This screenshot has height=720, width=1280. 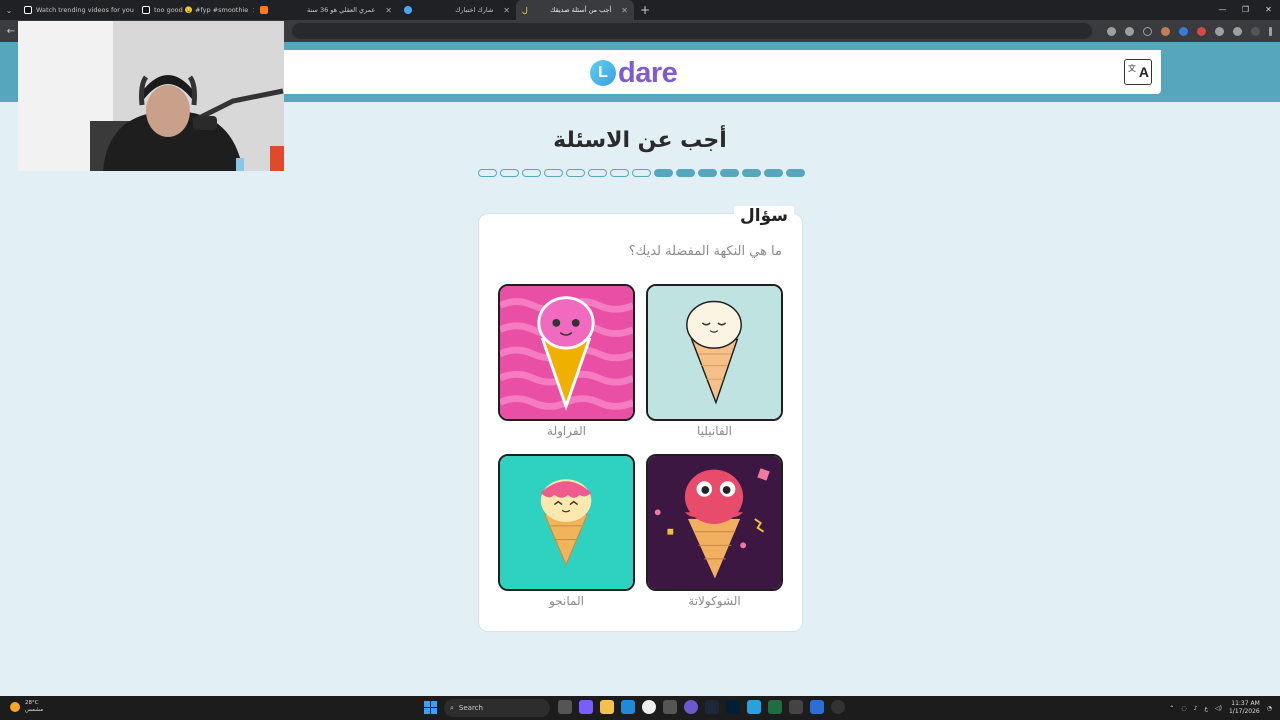 What do you see at coordinates (1255, 31) in the screenshot?
I see `profile-avatar` at bounding box center [1255, 31].